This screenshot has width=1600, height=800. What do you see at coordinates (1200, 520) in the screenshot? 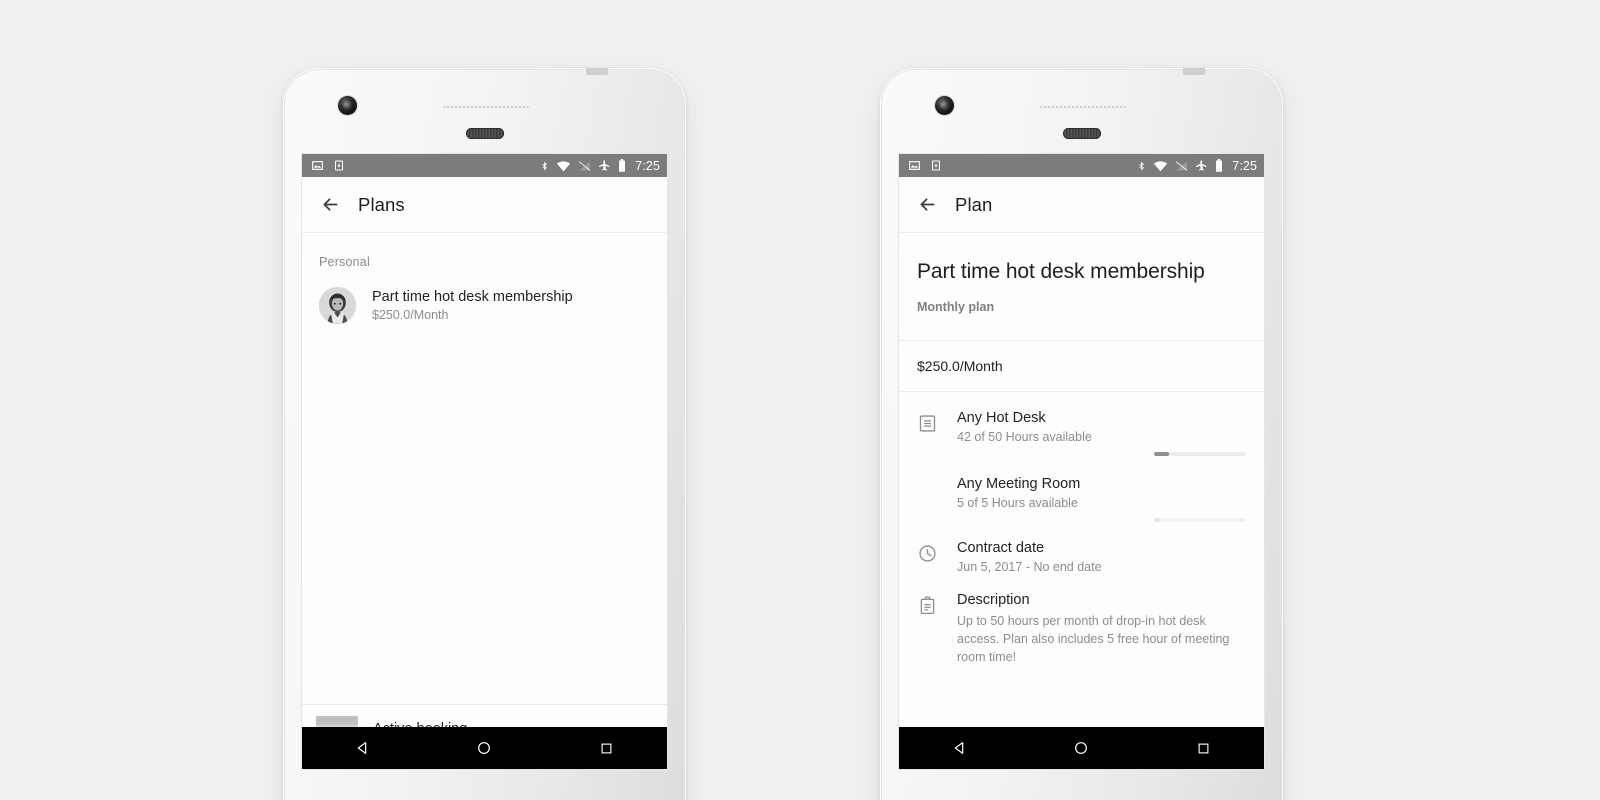
I see `hours-meter-meeting-room` at bounding box center [1200, 520].